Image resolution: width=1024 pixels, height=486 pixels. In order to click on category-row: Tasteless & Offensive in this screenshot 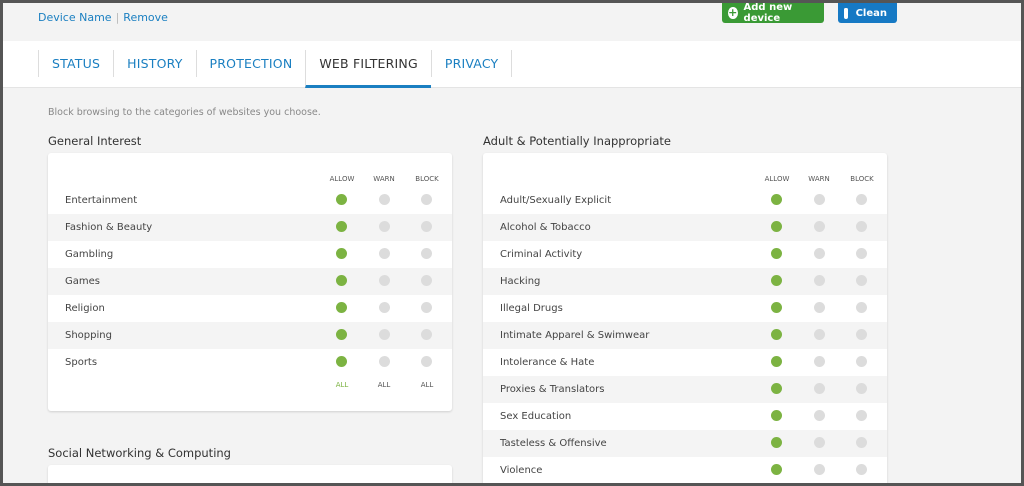, I will do `click(685, 443)`.